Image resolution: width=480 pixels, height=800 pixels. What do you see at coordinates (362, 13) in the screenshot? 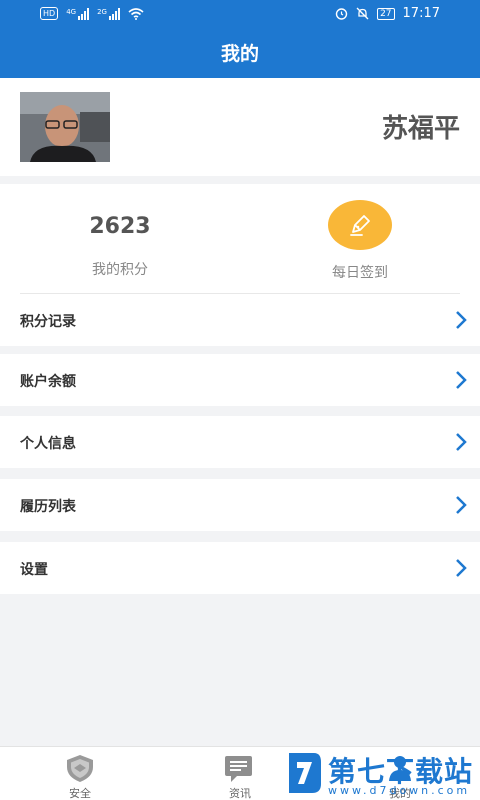
I see `mute-icon` at bounding box center [362, 13].